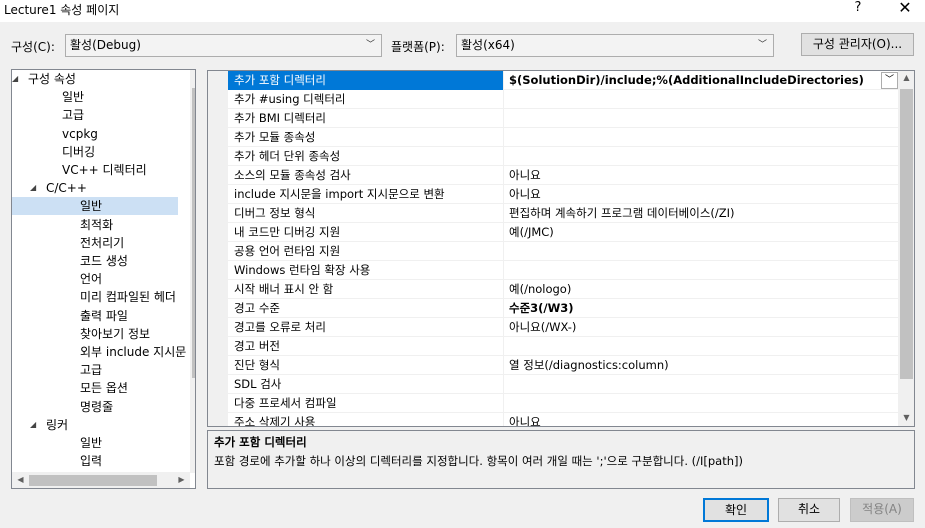  What do you see at coordinates (95, 461) in the screenshot?
I see `tree-item: 입력` at bounding box center [95, 461].